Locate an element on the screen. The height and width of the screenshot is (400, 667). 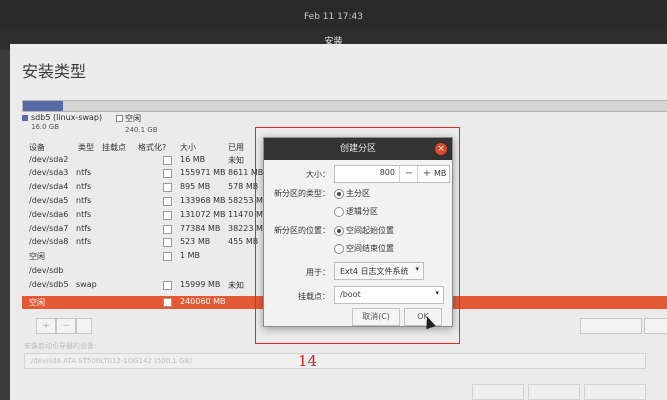
add-partition-button: + is located at coordinates (46, 326).